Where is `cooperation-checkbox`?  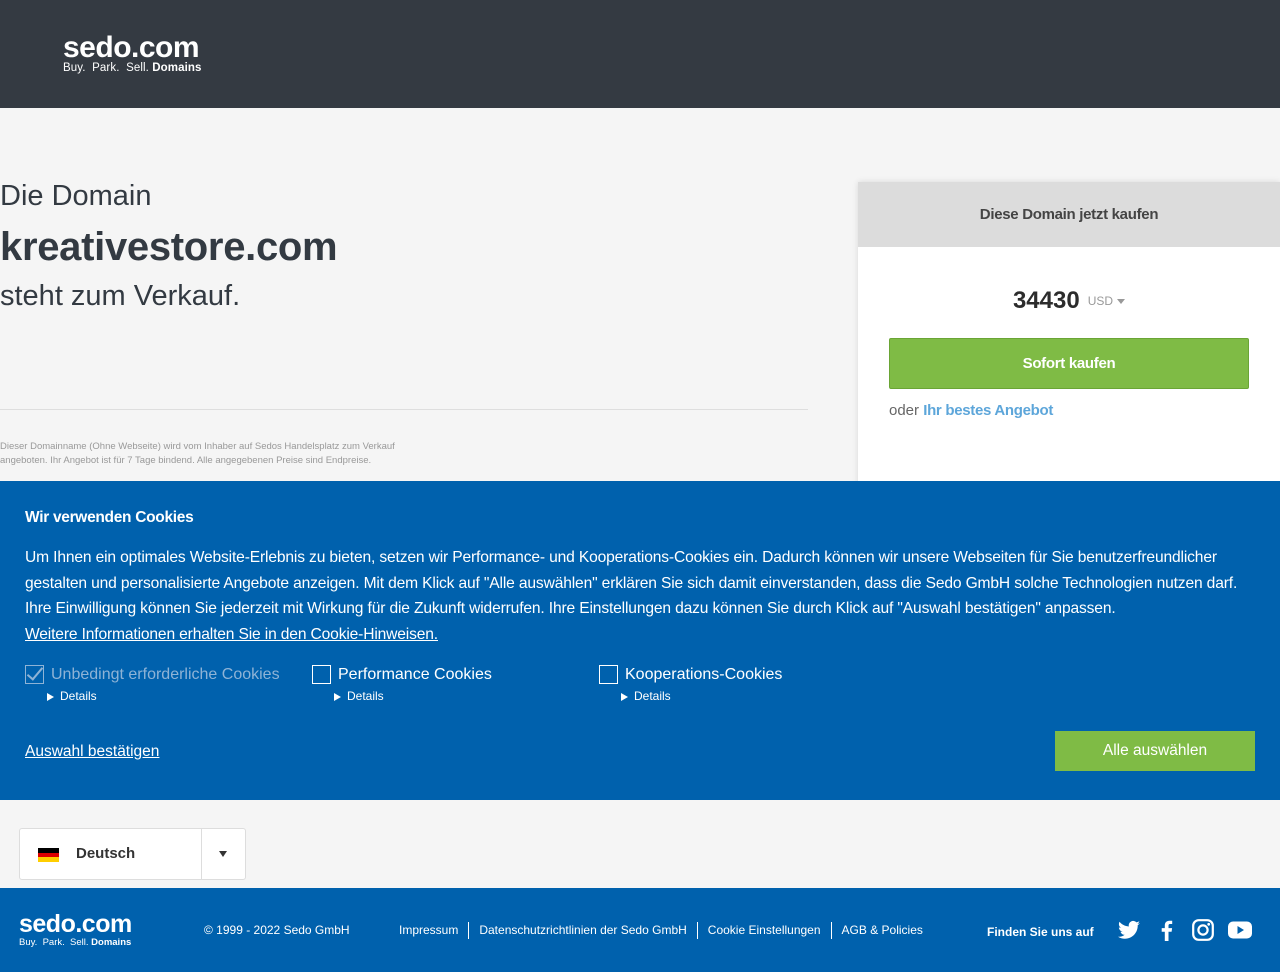
cooperation-checkbox is located at coordinates (608, 674).